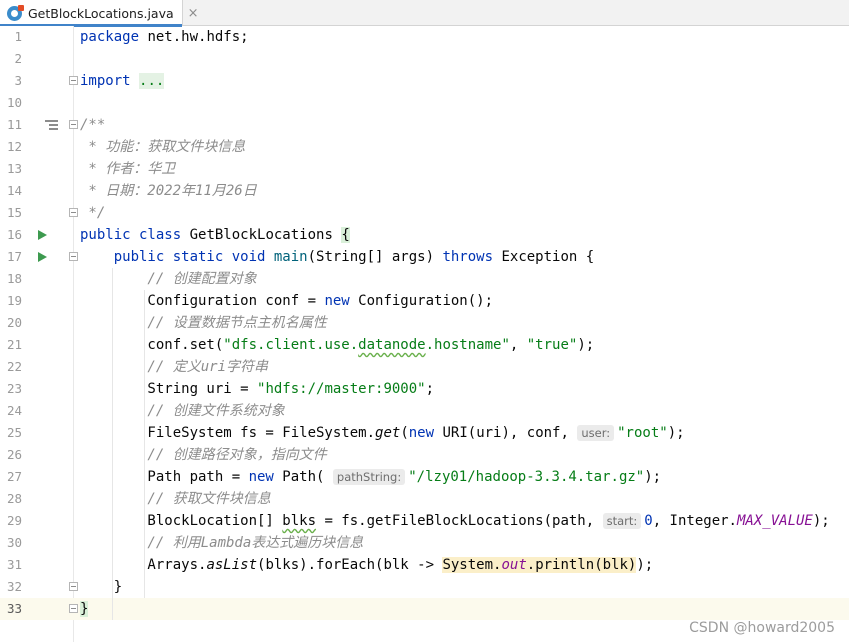 The height and width of the screenshot is (642, 849). I want to click on code-text: // 利用Lambda表达式遍历块信息, so click(221, 543).